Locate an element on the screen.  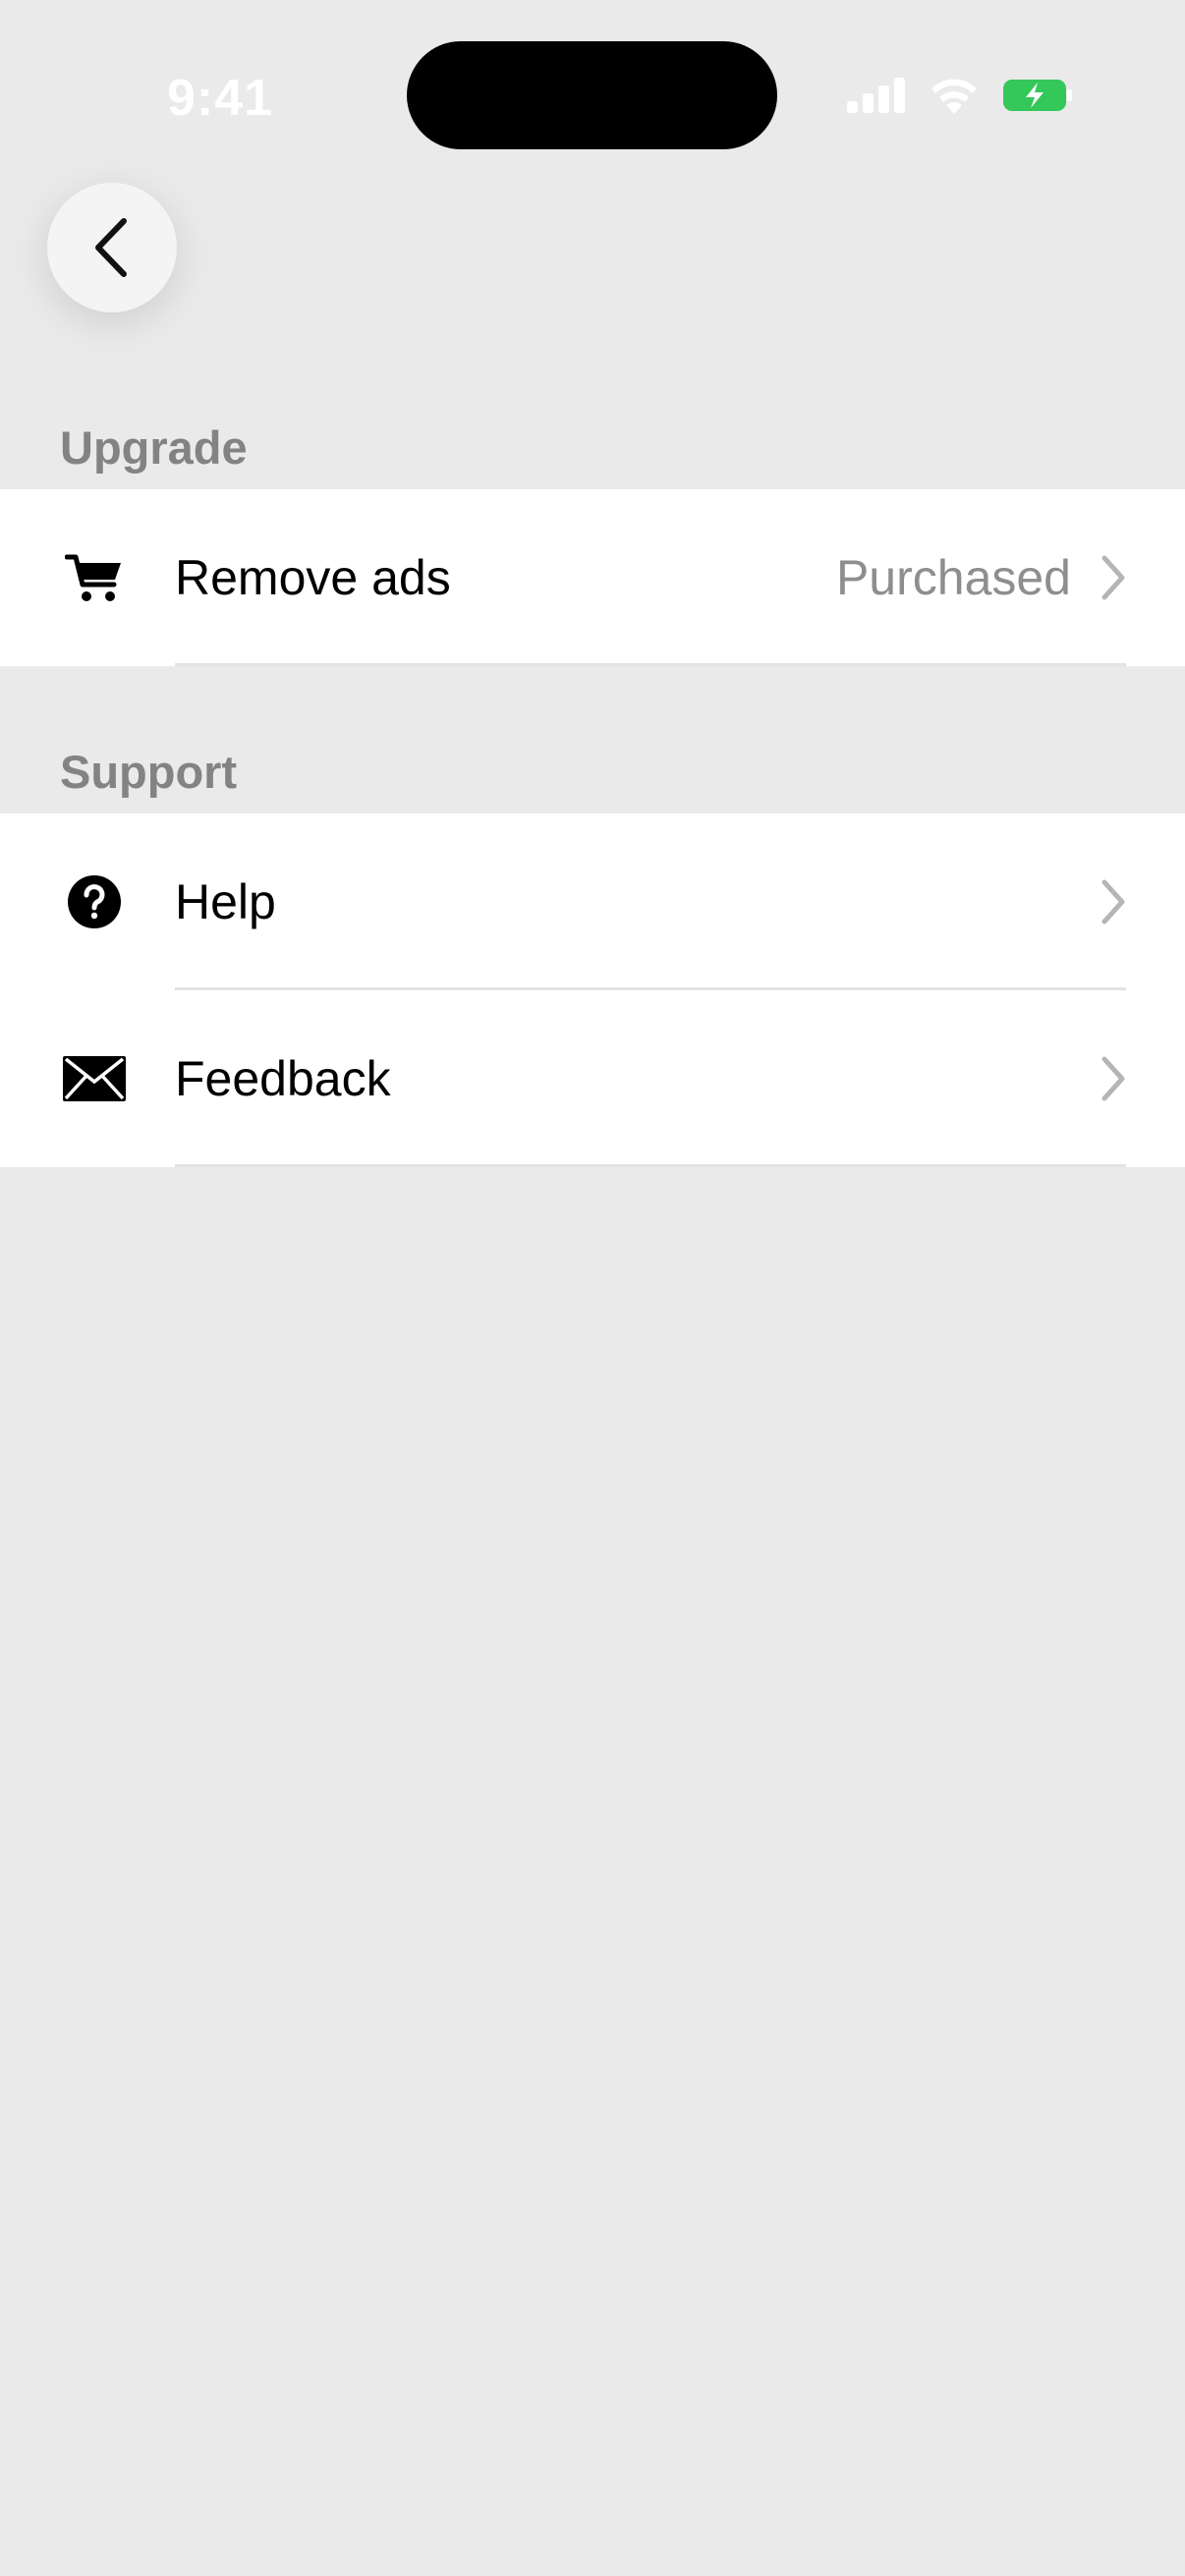
feedback-row: Feedback is located at coordinates (592, 1078).